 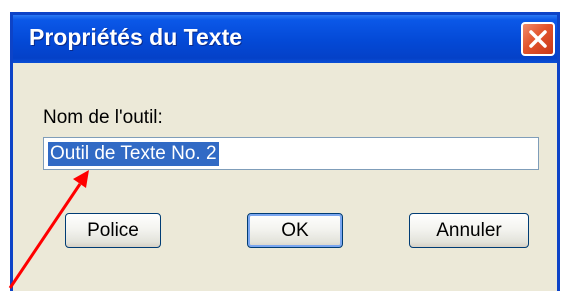 I want to click on font-button: Police, so click(x=113, y=230).